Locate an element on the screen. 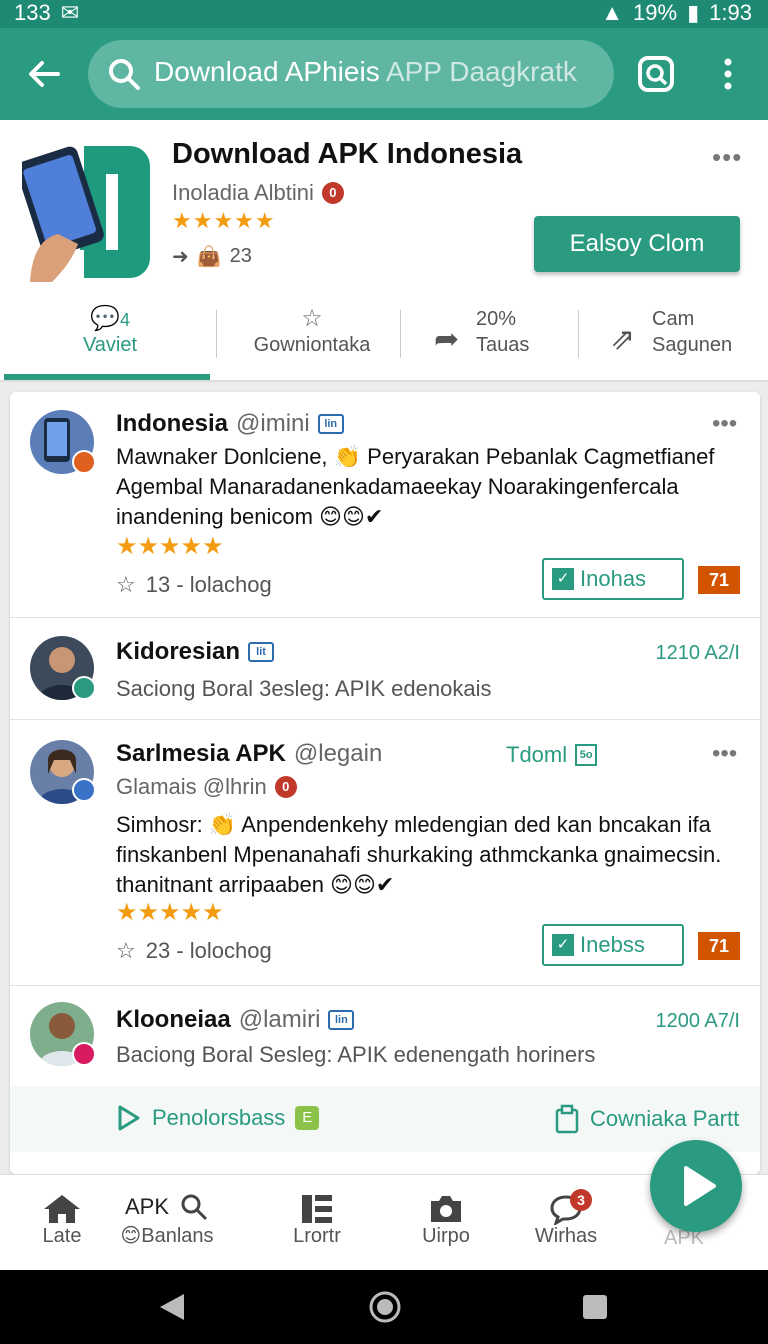 The height and width of the screenshot is (1344, 768). clipboard-icon is located at coordinates (567, 1119).